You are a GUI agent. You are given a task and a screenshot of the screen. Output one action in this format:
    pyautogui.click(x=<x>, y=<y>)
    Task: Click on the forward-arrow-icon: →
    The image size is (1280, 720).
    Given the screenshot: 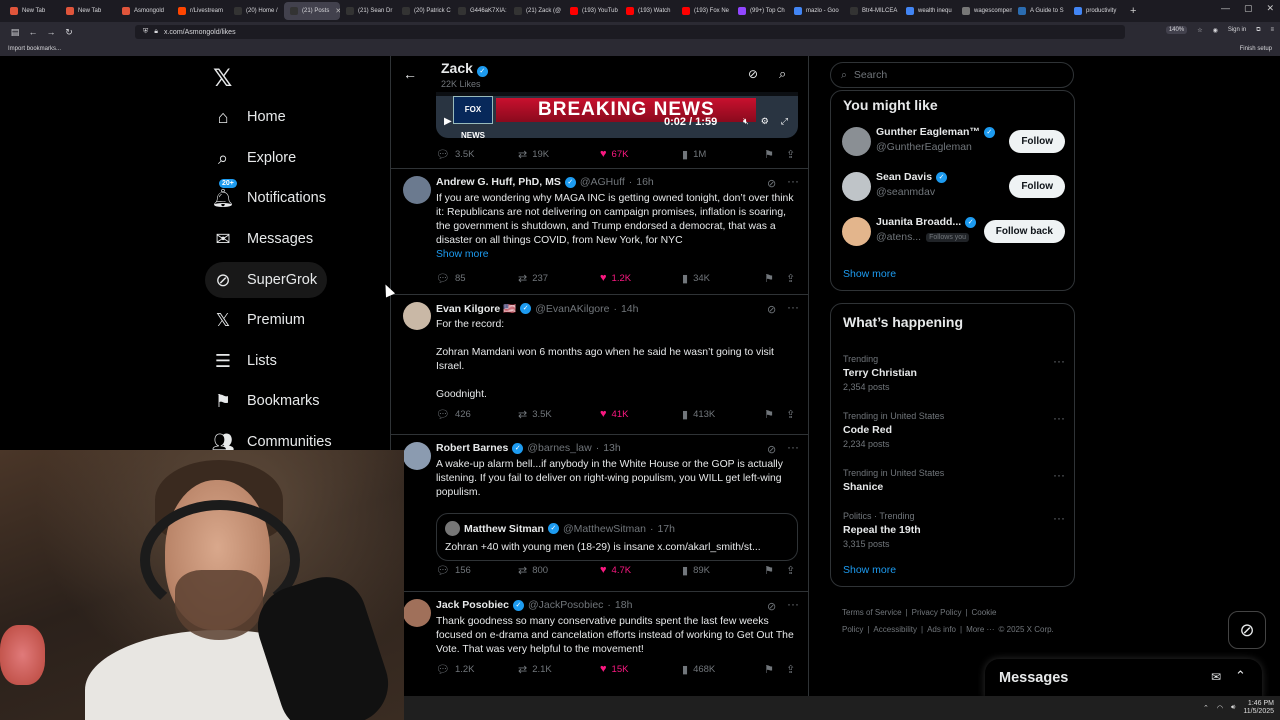 What is the action you would take?
    pyautogui.click(x=51, y=32)
    